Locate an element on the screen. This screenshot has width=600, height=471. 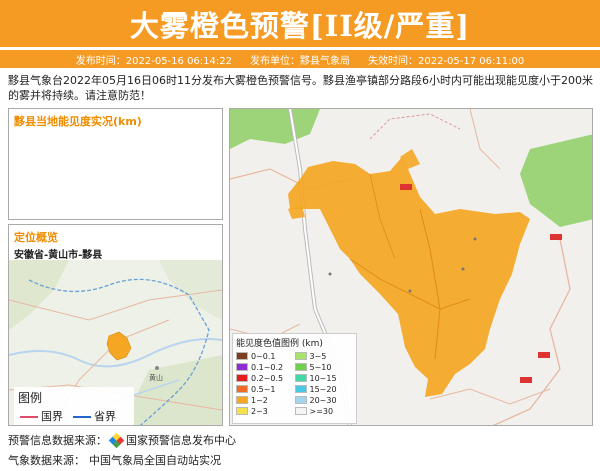
visibility-legend-item: >=30 is located at coordinates (324, 411).